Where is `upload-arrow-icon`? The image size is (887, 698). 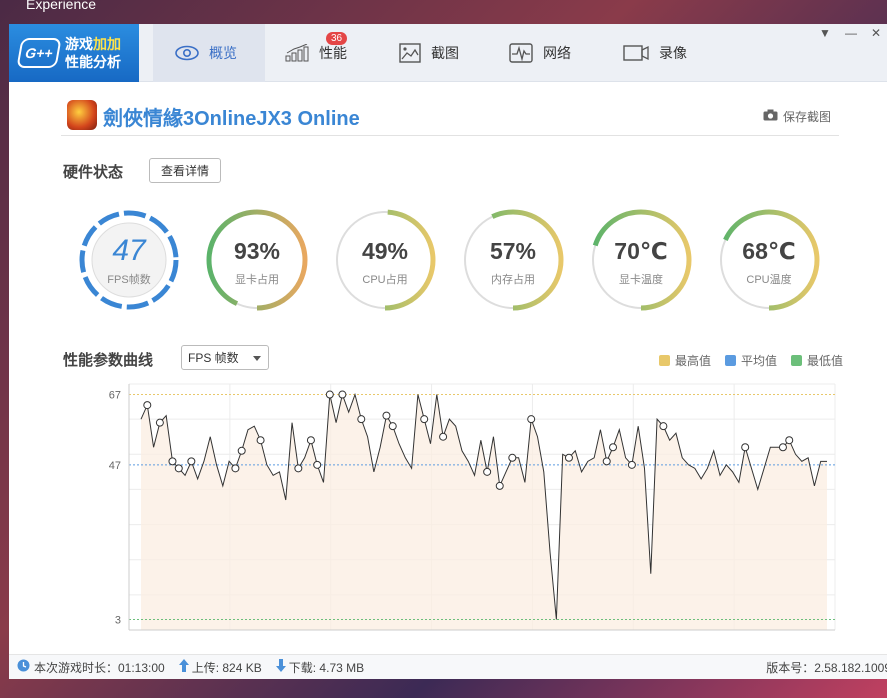
upload-arrow-icon is located at coordinates (183, 667).